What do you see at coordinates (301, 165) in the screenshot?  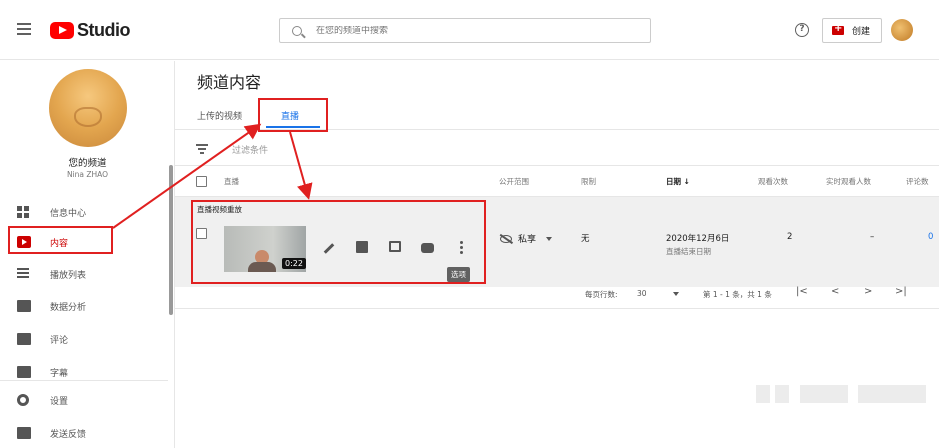 I see `arrow-tab-to-row` at bounding box center [301, 165].